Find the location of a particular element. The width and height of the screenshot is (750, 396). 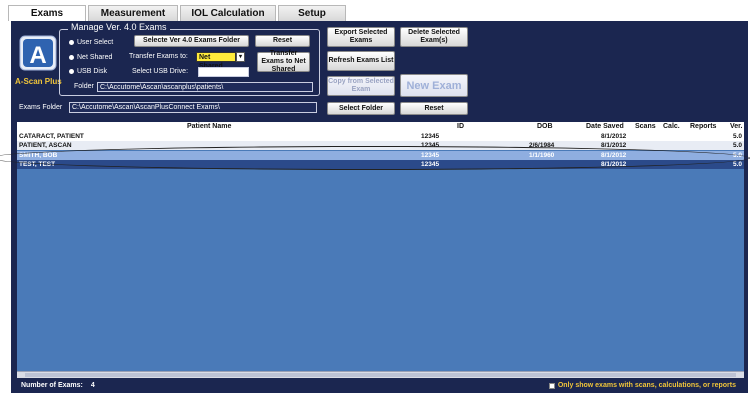

manage-exams-title: Manage Ver. 4.0 Exams is located at coordinates (119, 27).